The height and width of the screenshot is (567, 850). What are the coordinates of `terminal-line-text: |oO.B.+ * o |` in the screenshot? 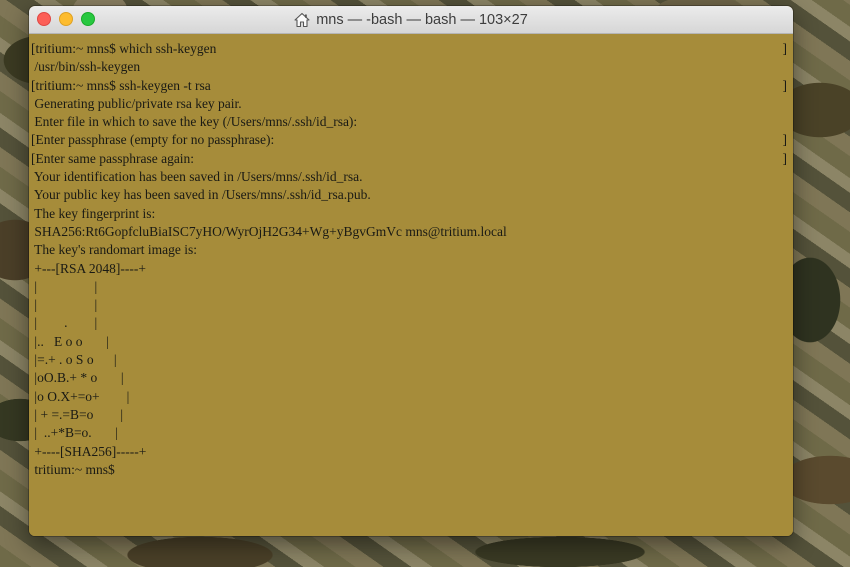 It's located at (77, 378).